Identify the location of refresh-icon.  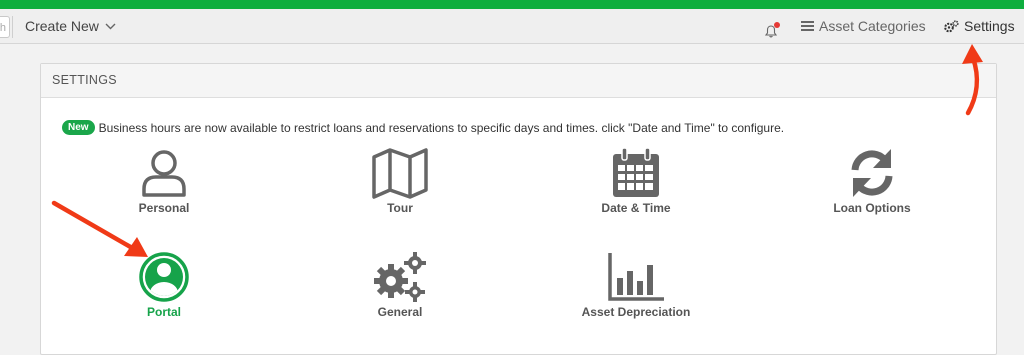
(872, 173).